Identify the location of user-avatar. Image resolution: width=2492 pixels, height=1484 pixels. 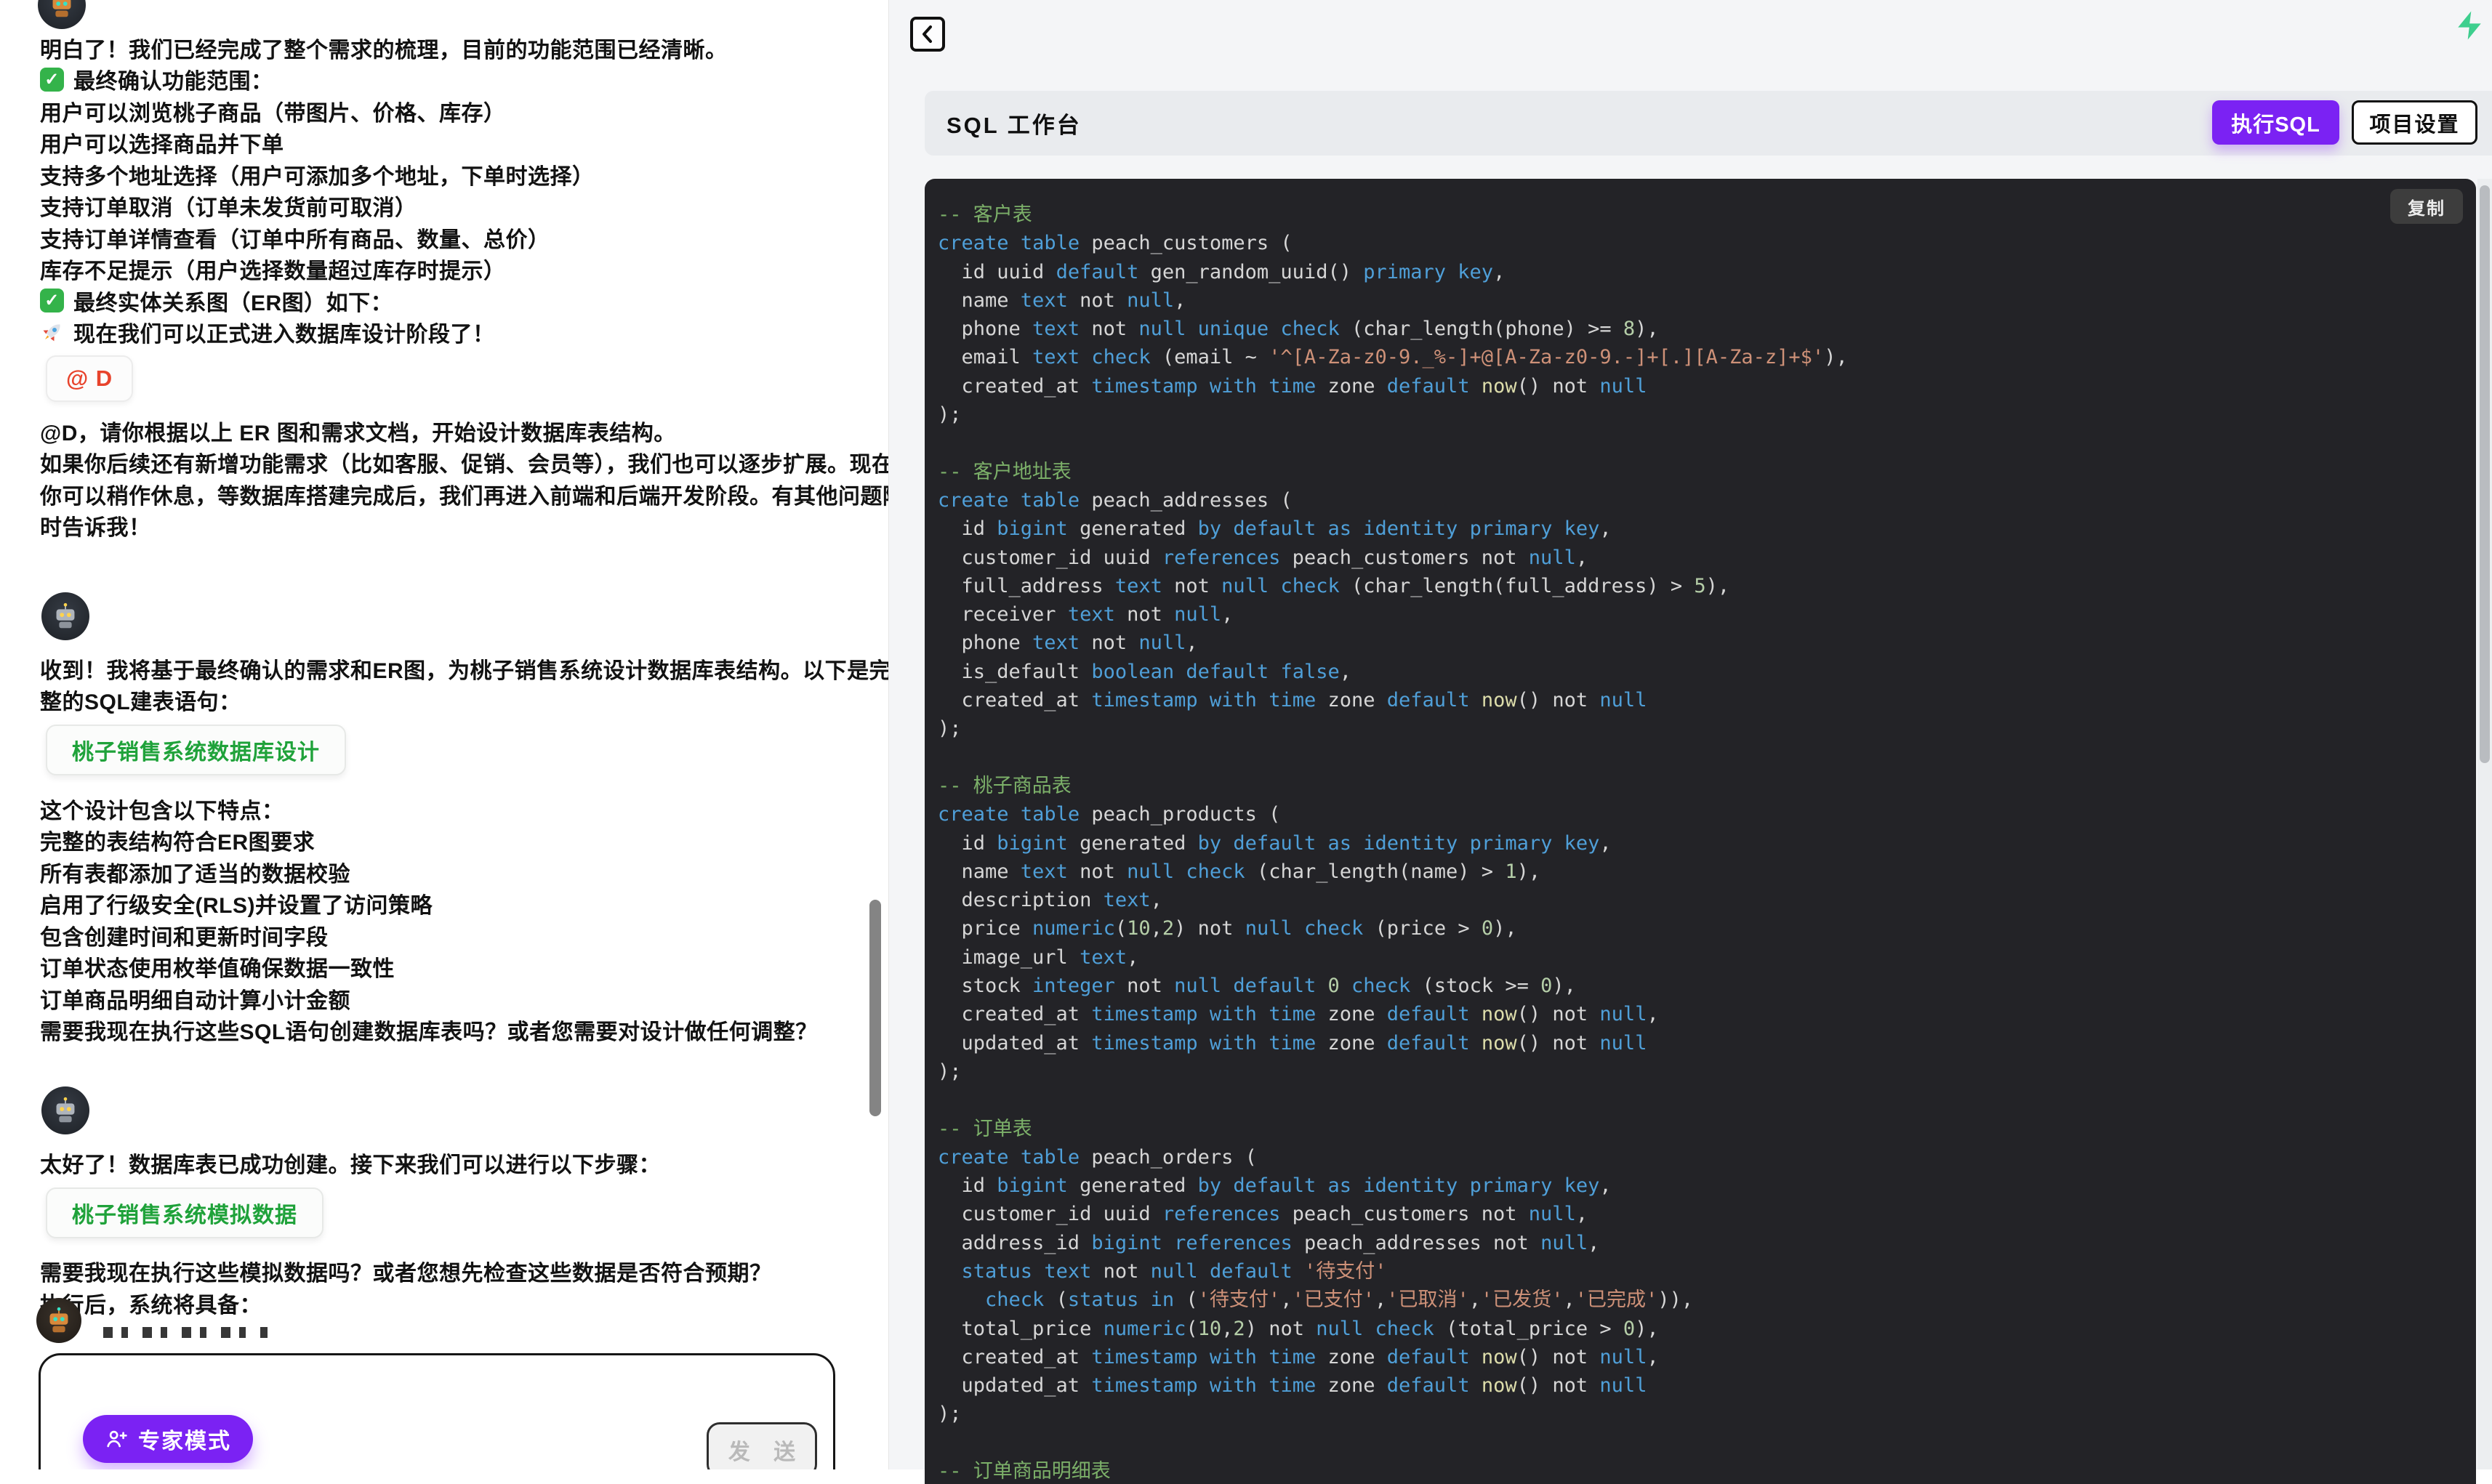
(59, 1321).